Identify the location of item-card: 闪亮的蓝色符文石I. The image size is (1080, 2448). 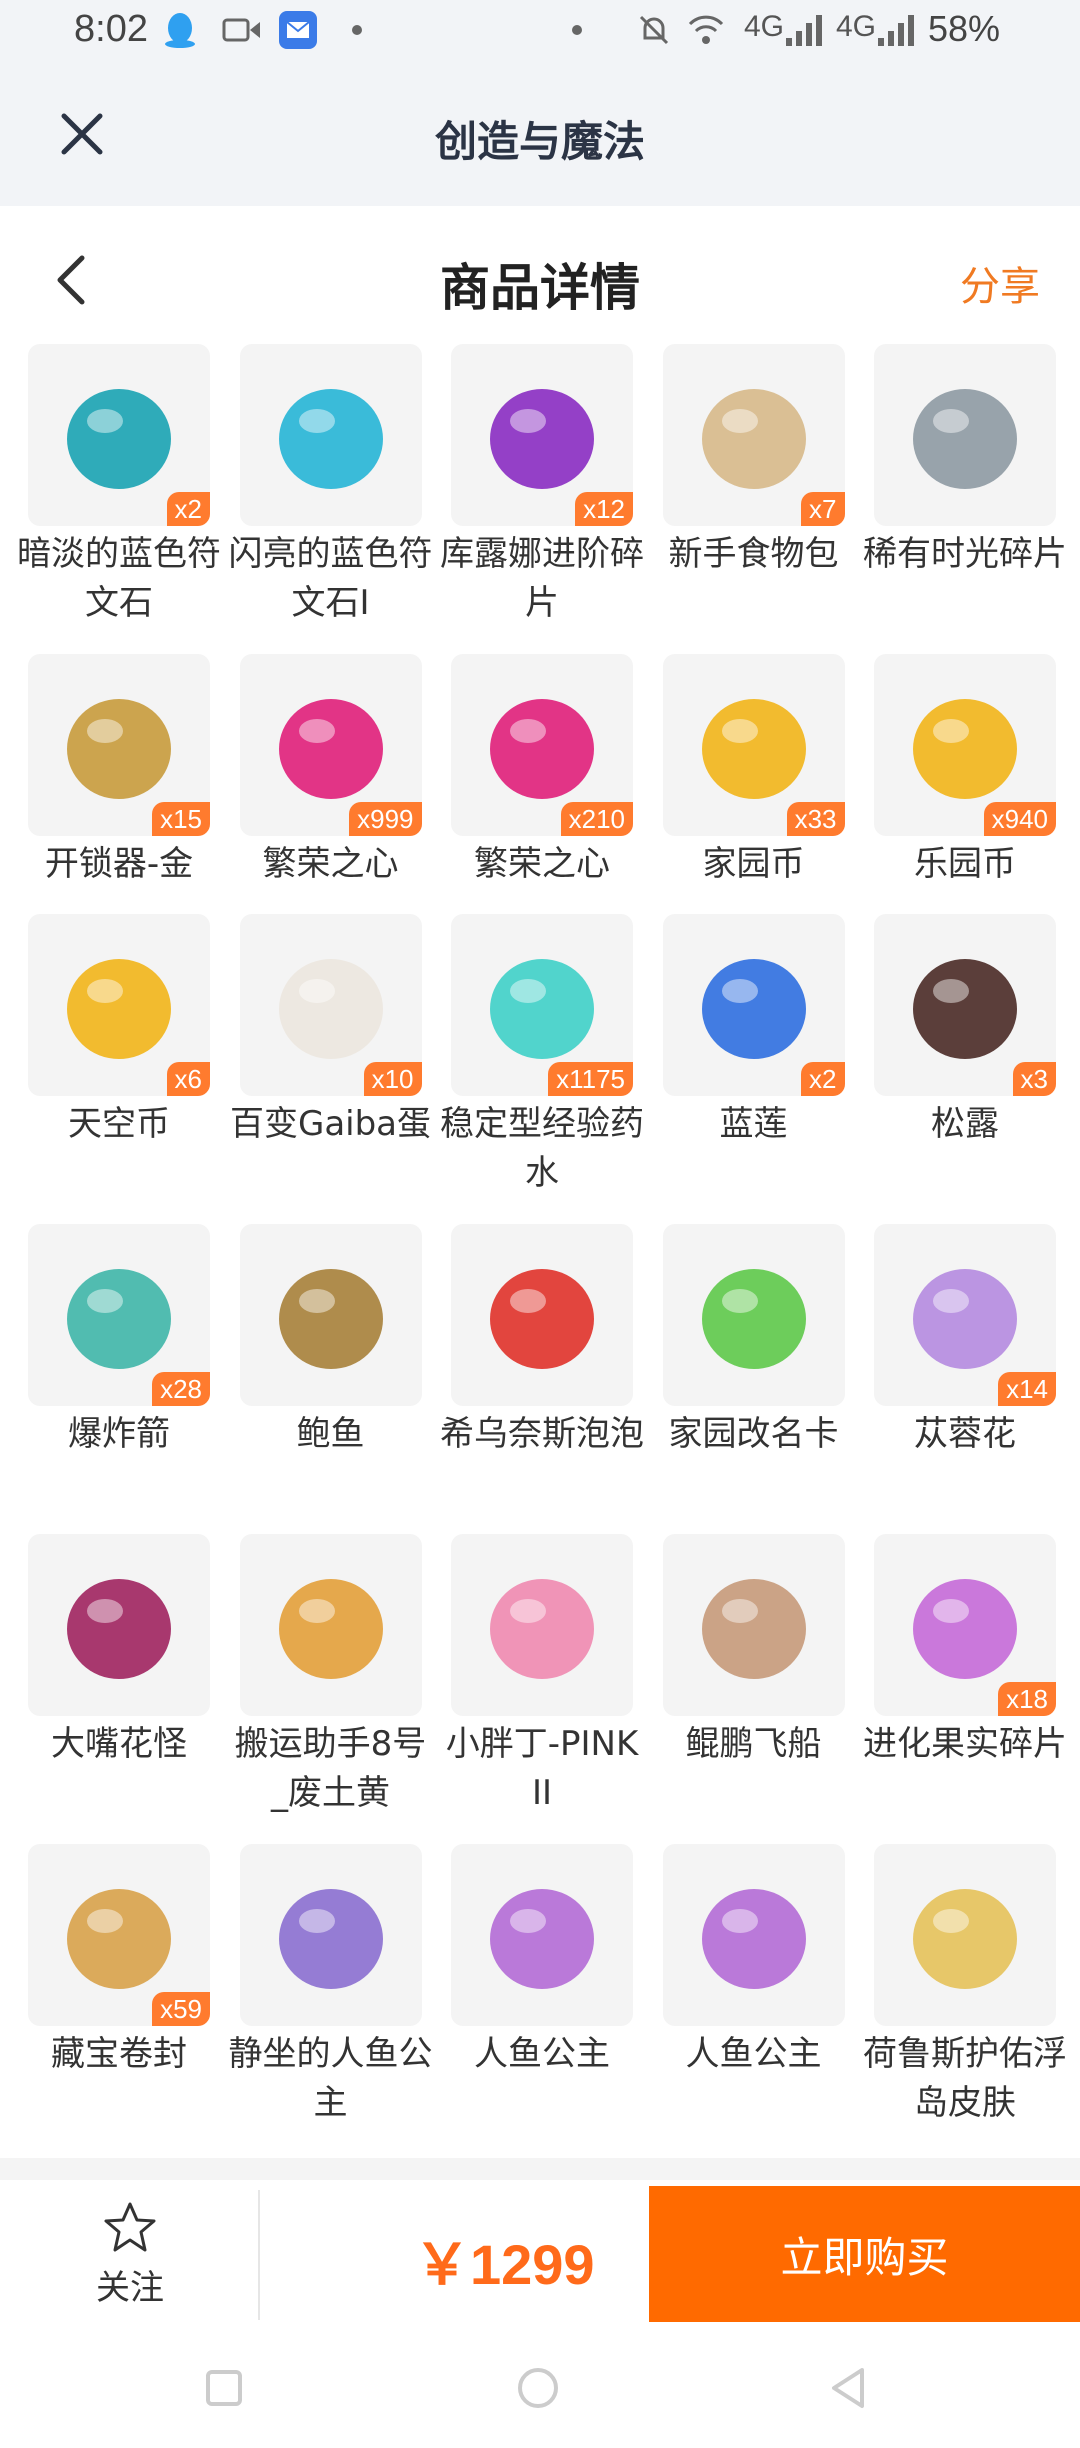
(331, 499).